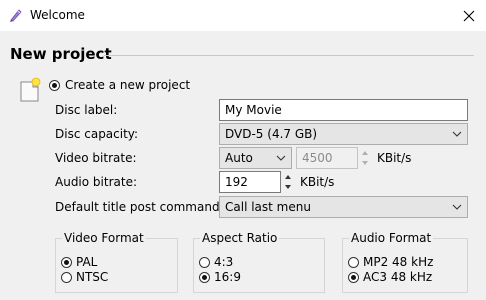 Image resolution: width=486 pixels, height=300 pixels. What do you see at coordinates (240, 238) in the screenshot?
I see `aspect-ratio-title: Aspect Ratio` at bounding box center [240, 238].